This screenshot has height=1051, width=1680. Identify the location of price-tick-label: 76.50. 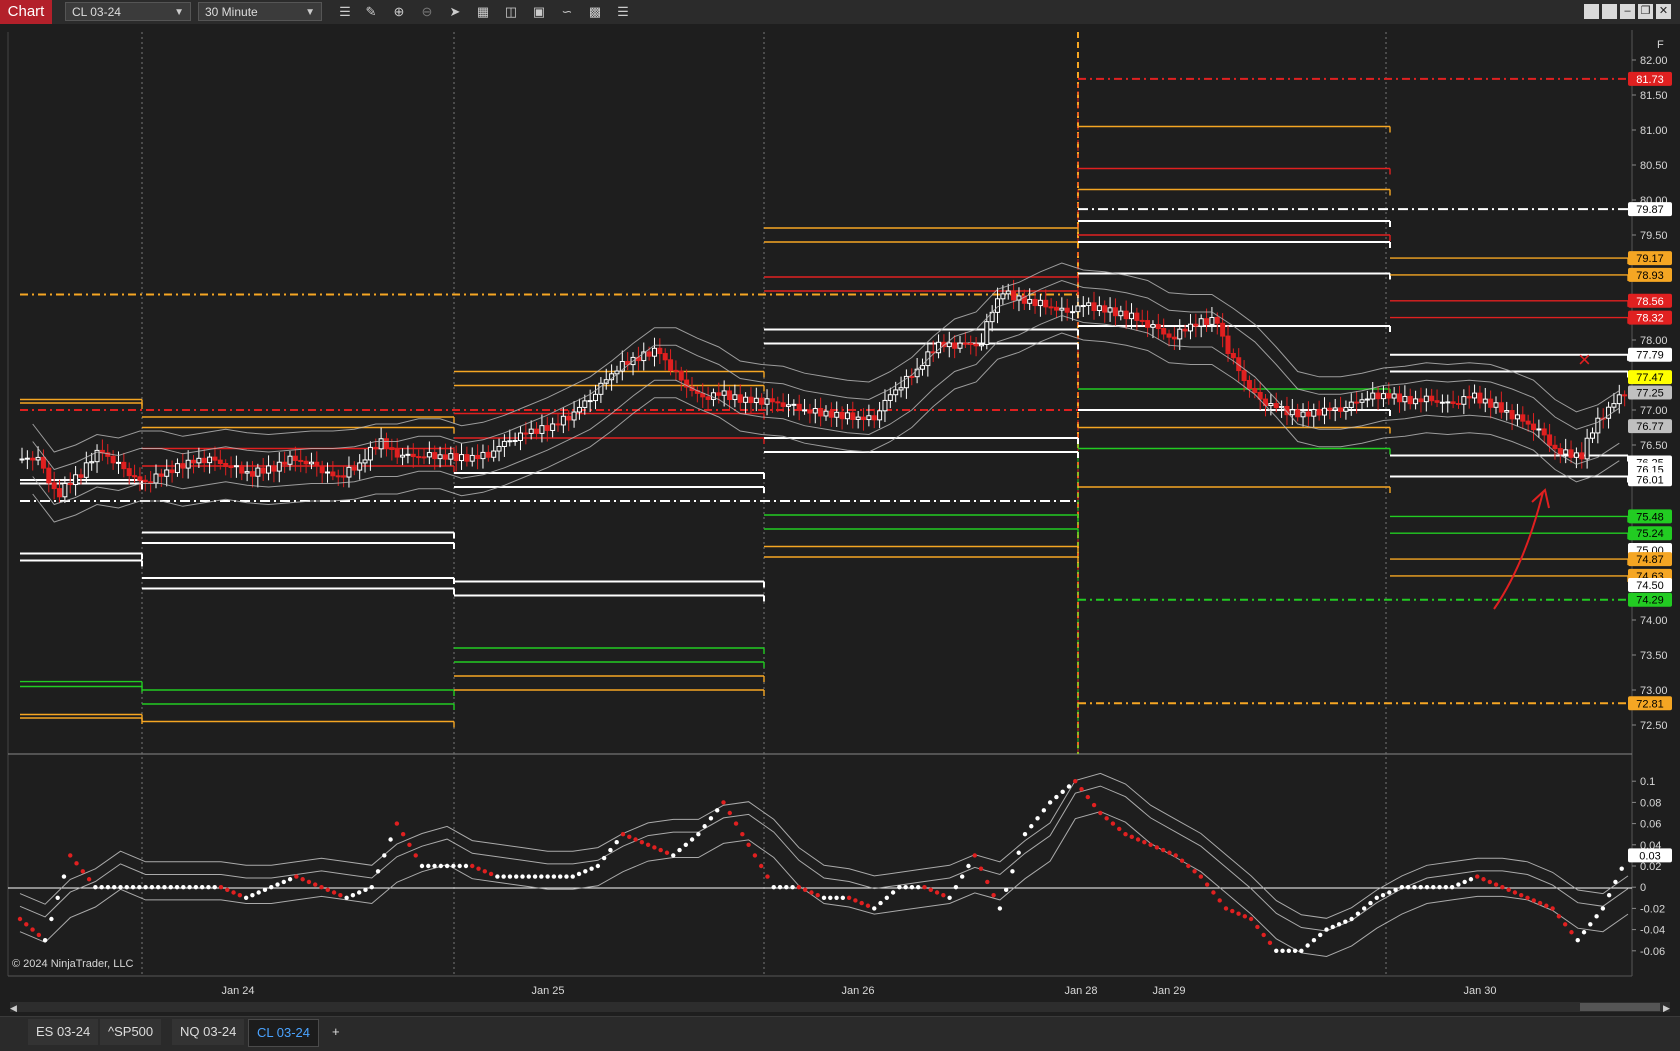
(1654, 446).